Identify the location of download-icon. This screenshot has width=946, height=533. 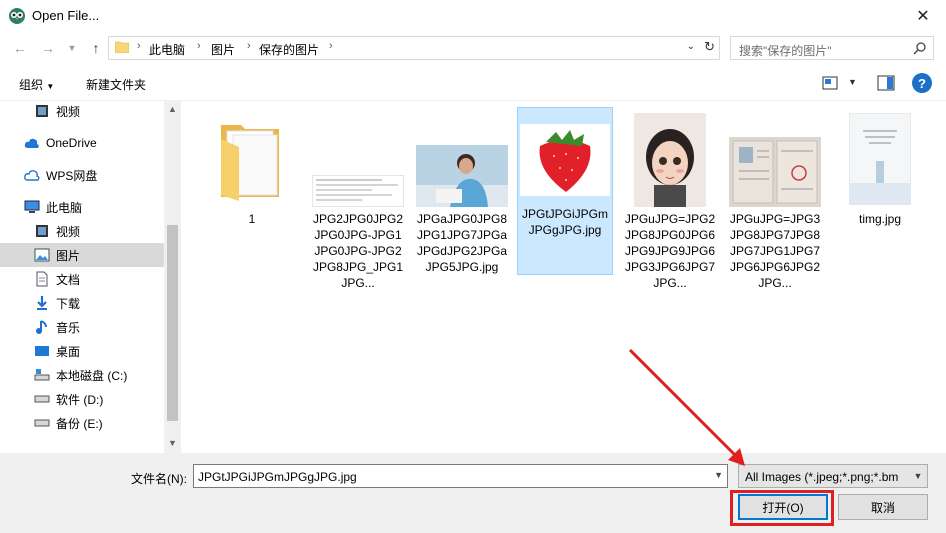
(42, 303).